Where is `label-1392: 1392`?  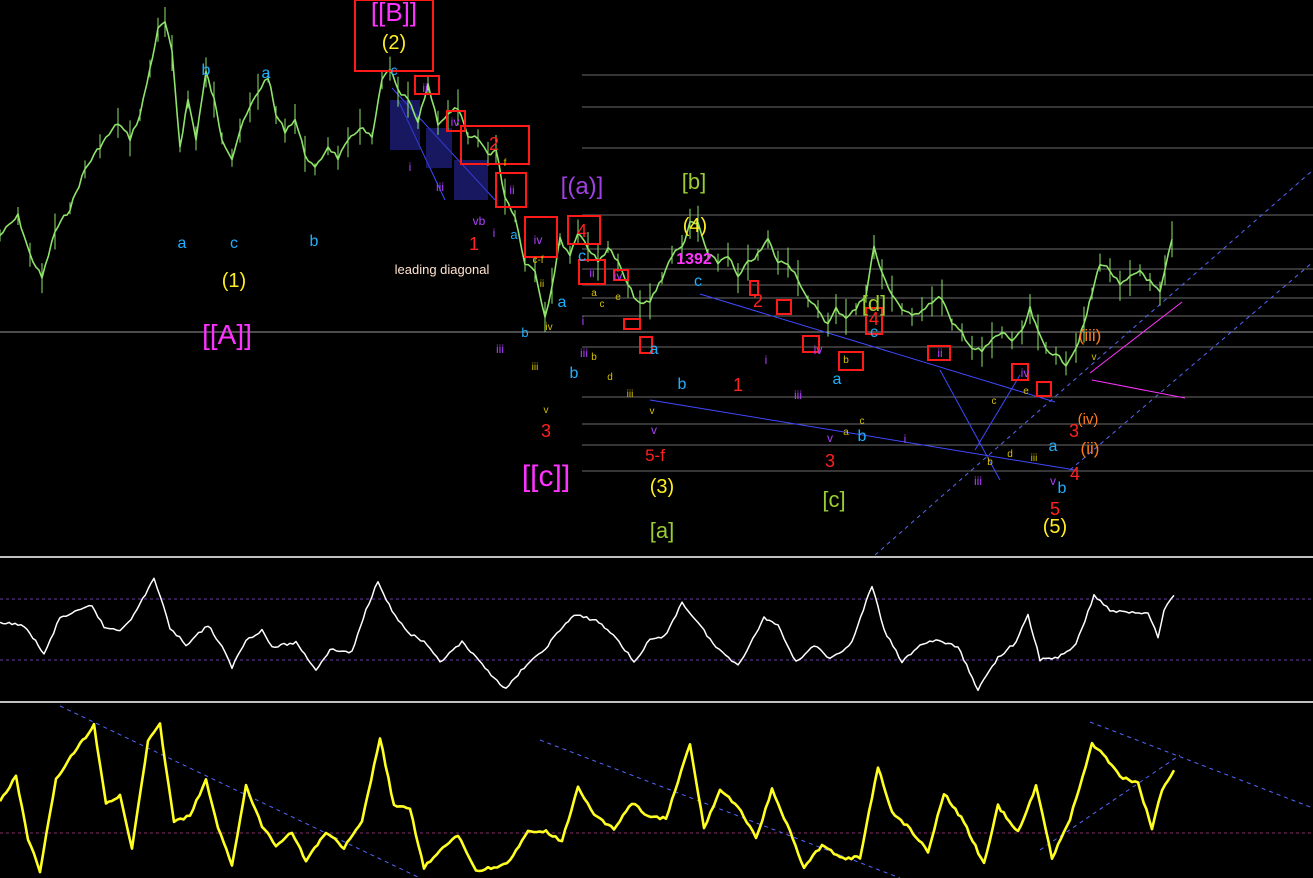 label-1392: 1392 is located at coordinates (694, 259).